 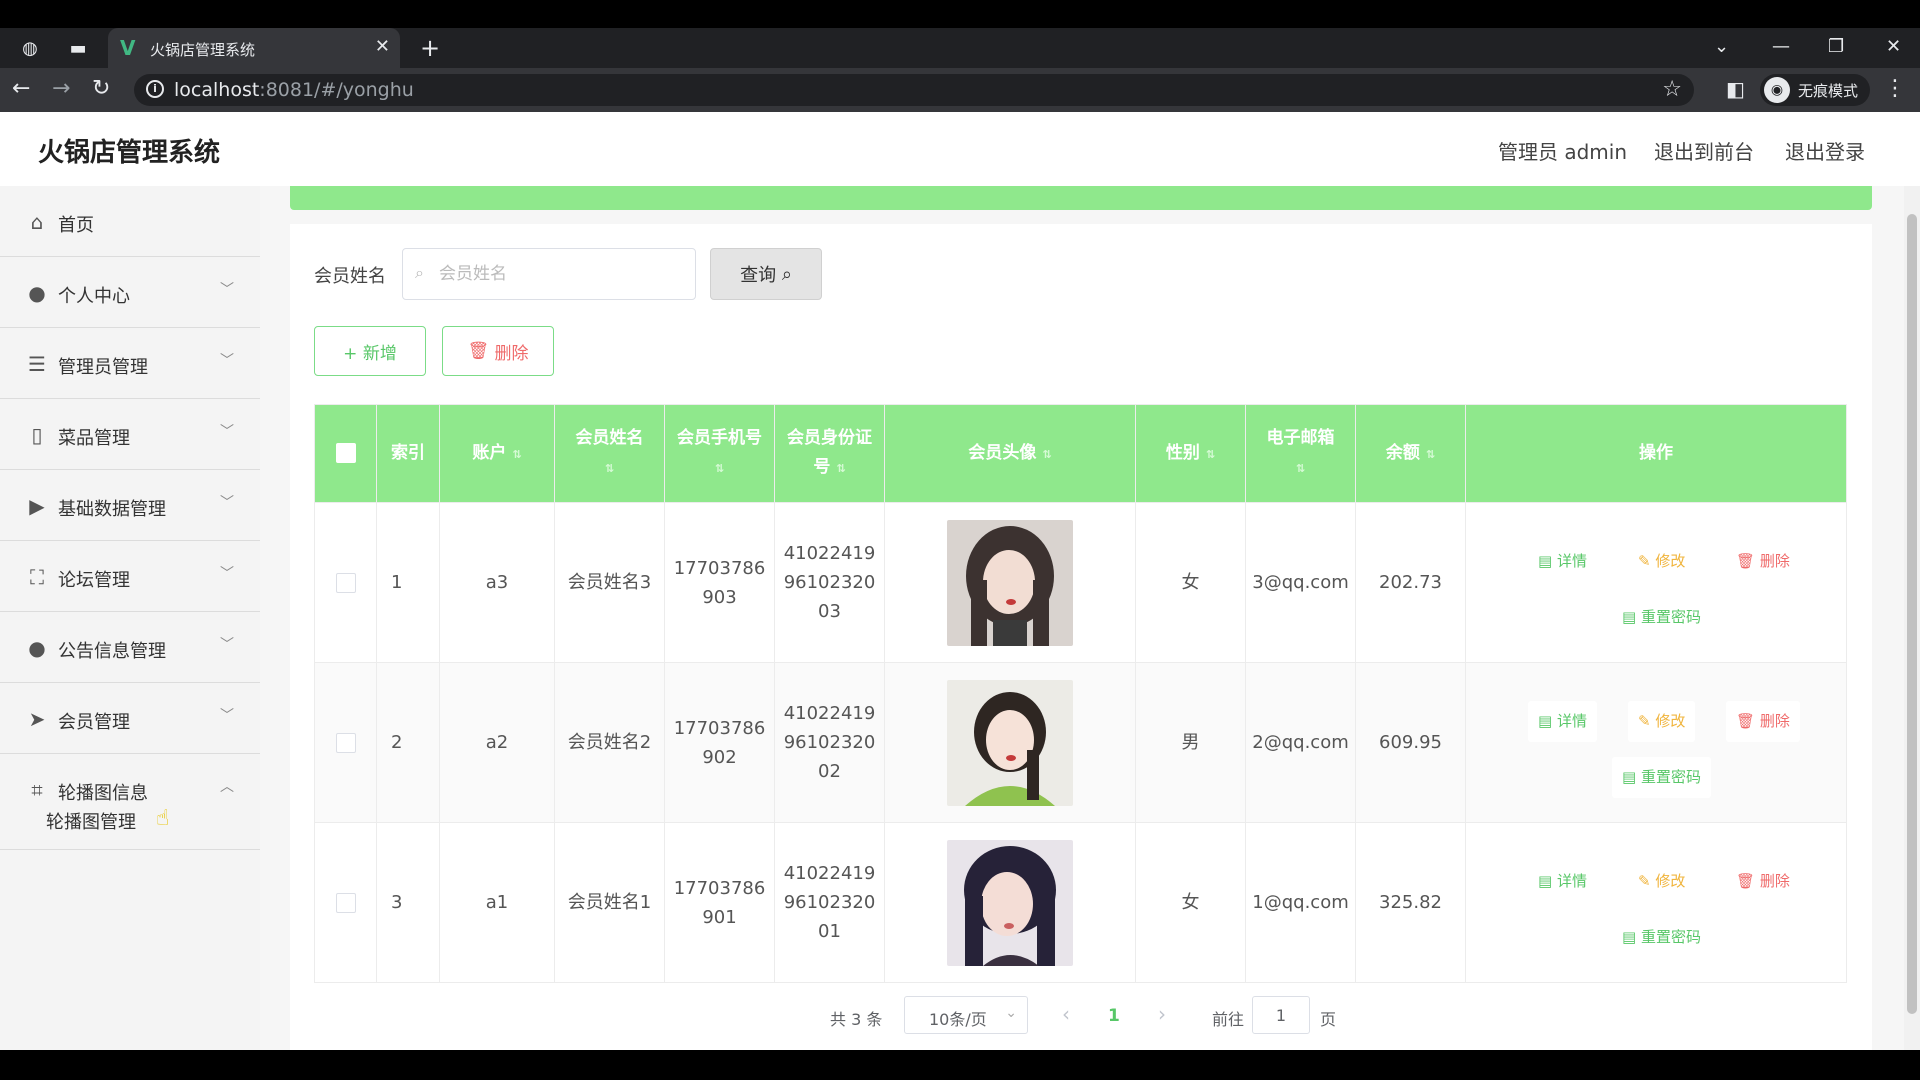 What do you see at coordinates (1410, 902) in the screenshot?
I see `cell-balance: 325.82` at bounding box center [1410, 902].